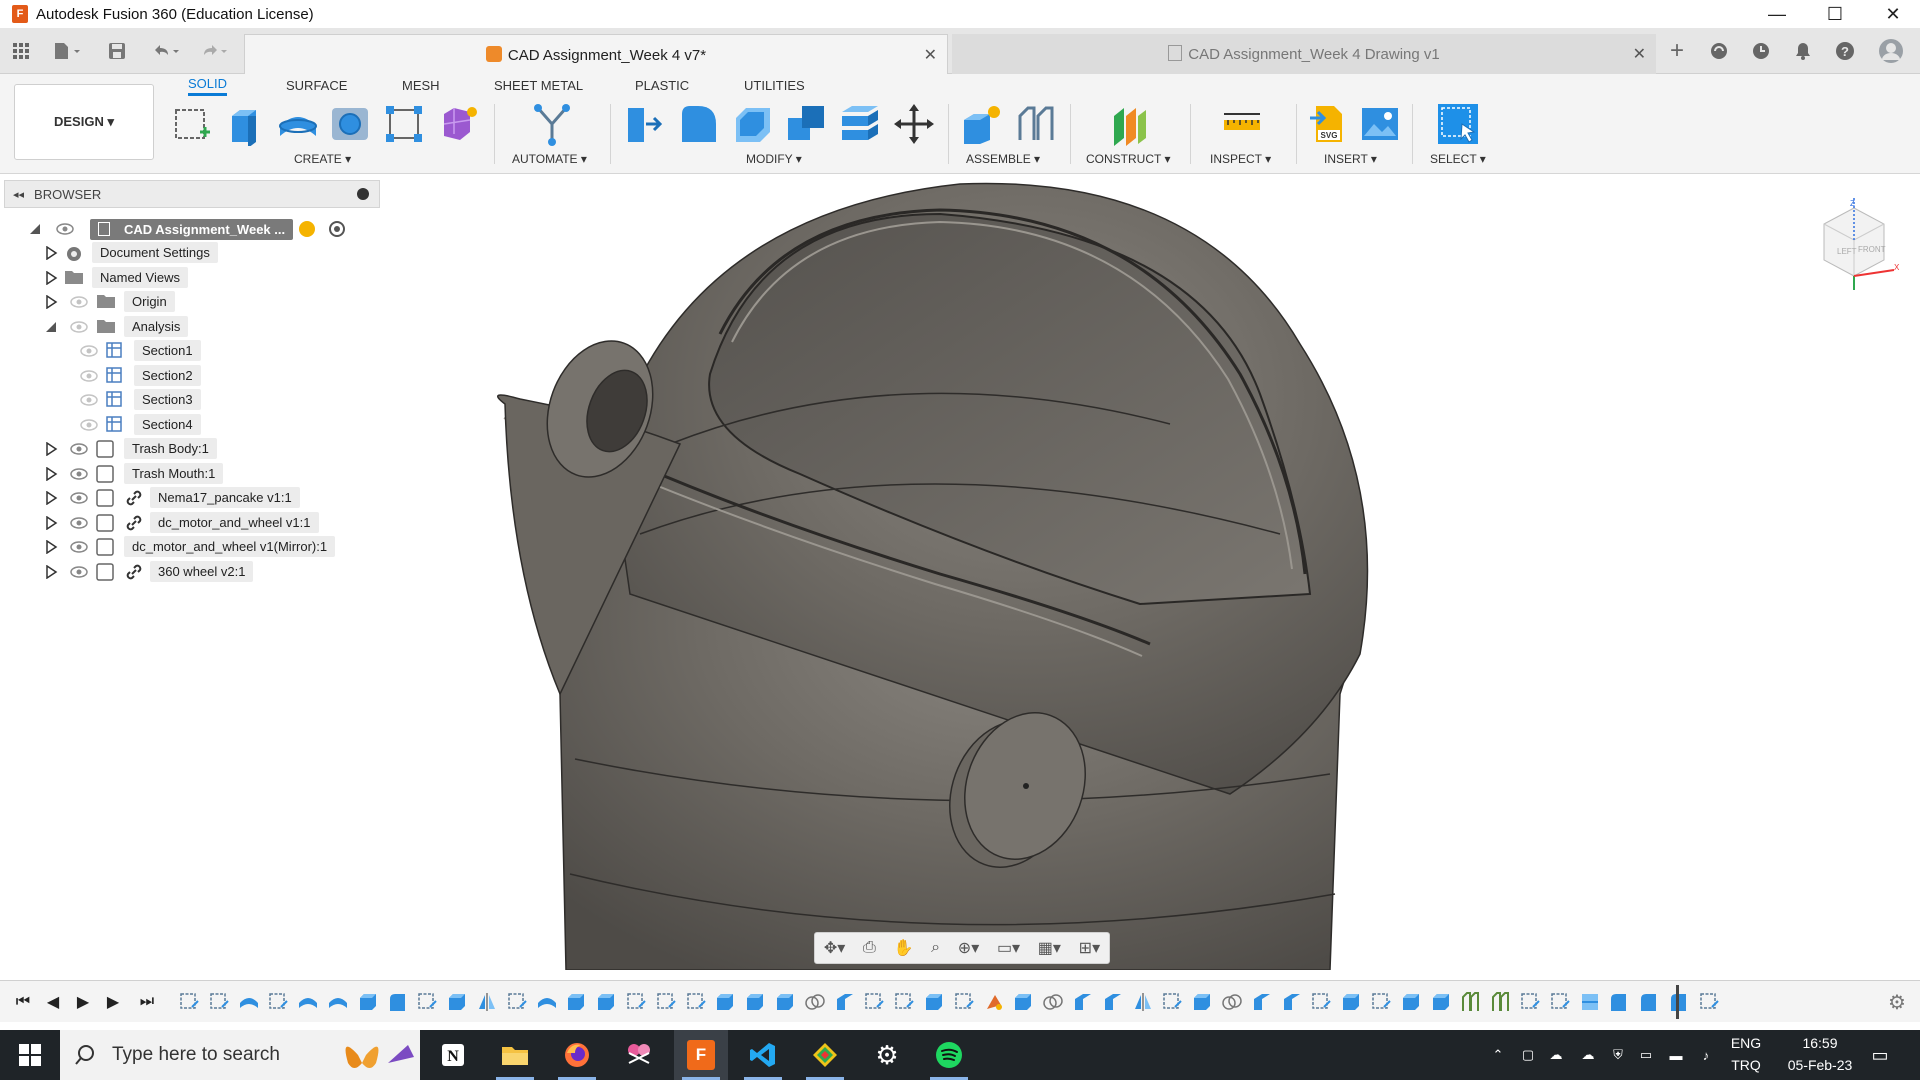 This screenshot has width=1920, height=1080. Describe the element at coordinates (1820, 1043) in the screenshot. I see `clock-time: 16:59` at that location.